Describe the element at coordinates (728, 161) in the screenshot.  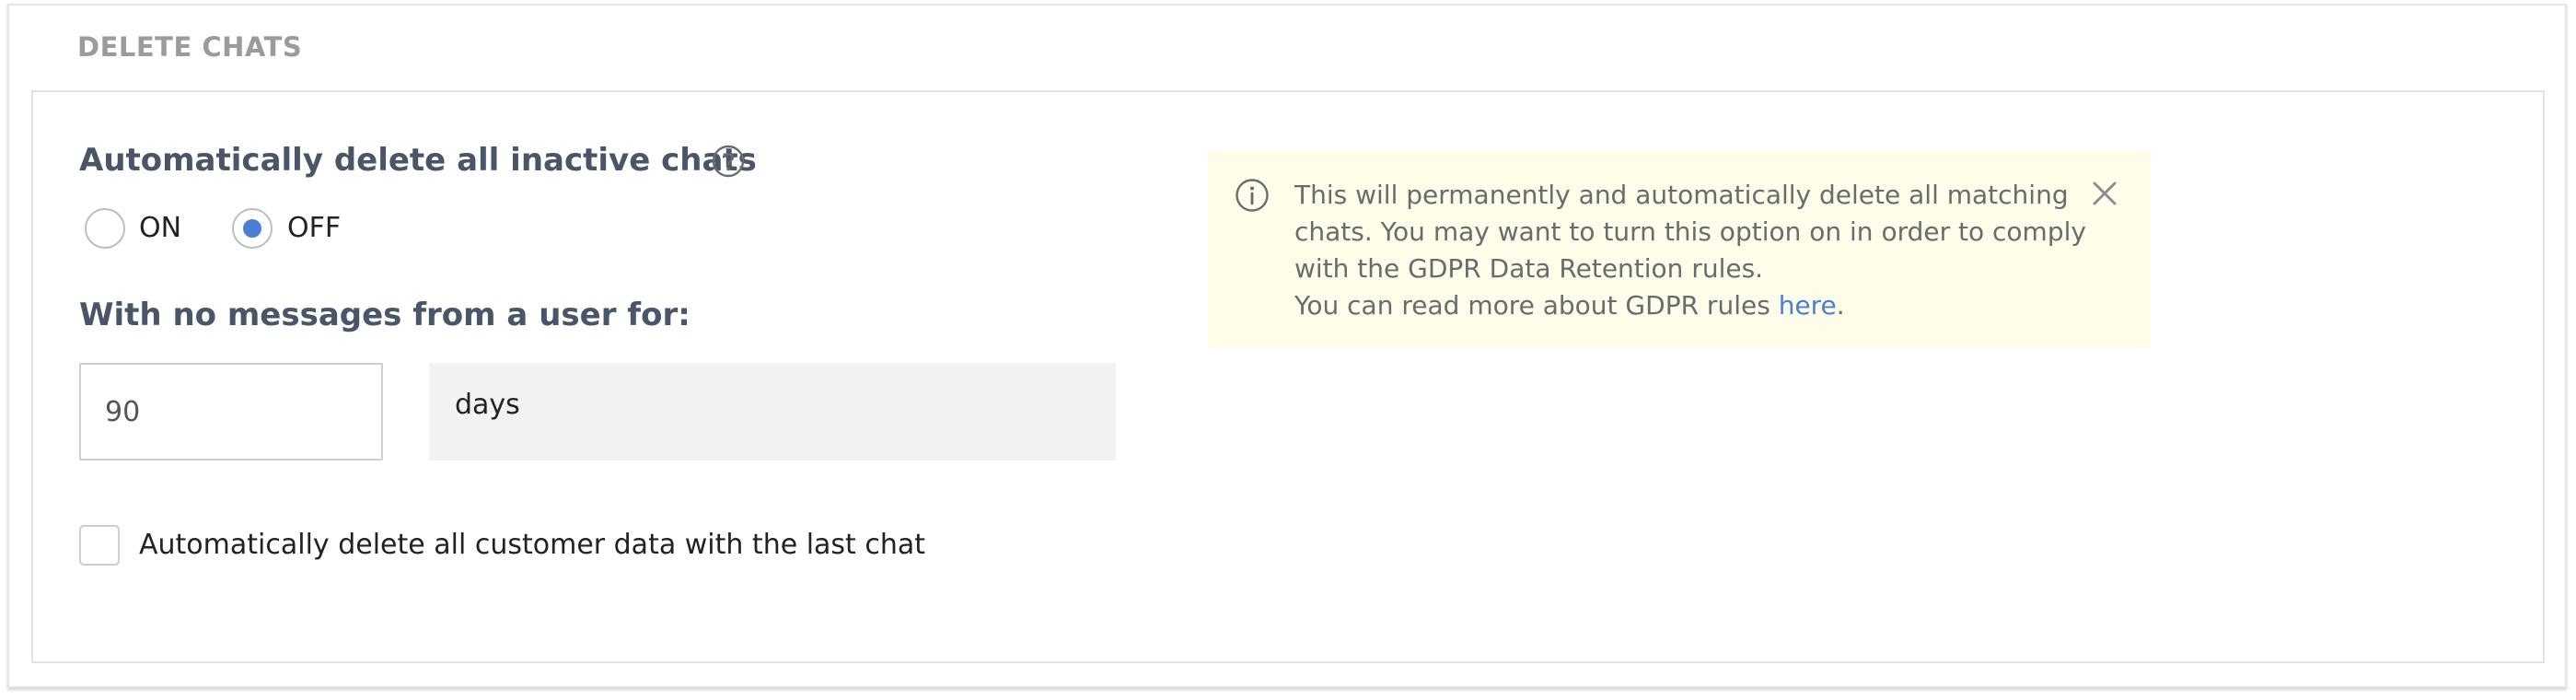
I see `question-circle-icon` at that location.